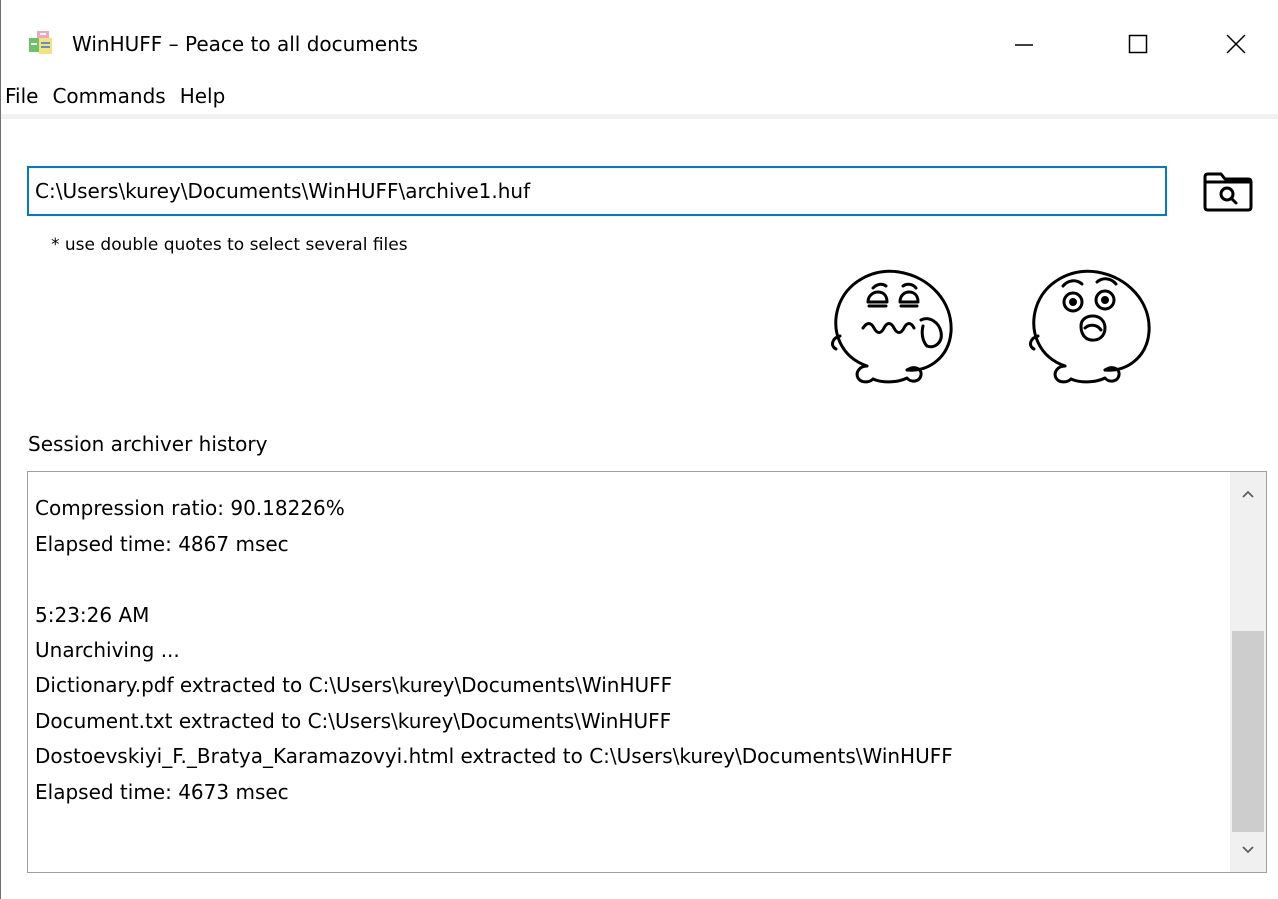 The width and height of the screenshot is (1278, 899). I want to click on folder-search-icon, so click(1228, 192).